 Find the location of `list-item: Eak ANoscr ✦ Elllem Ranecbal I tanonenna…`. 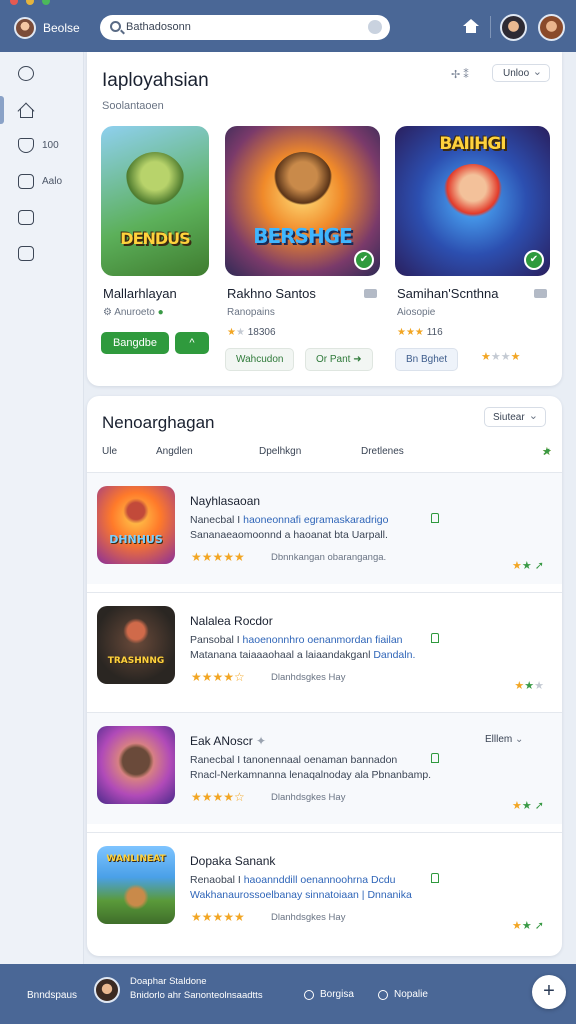

list-item: Eak ANoscr ✦ Elllem Ranecbal I tanonenna… is located at coordinates (324, 768).